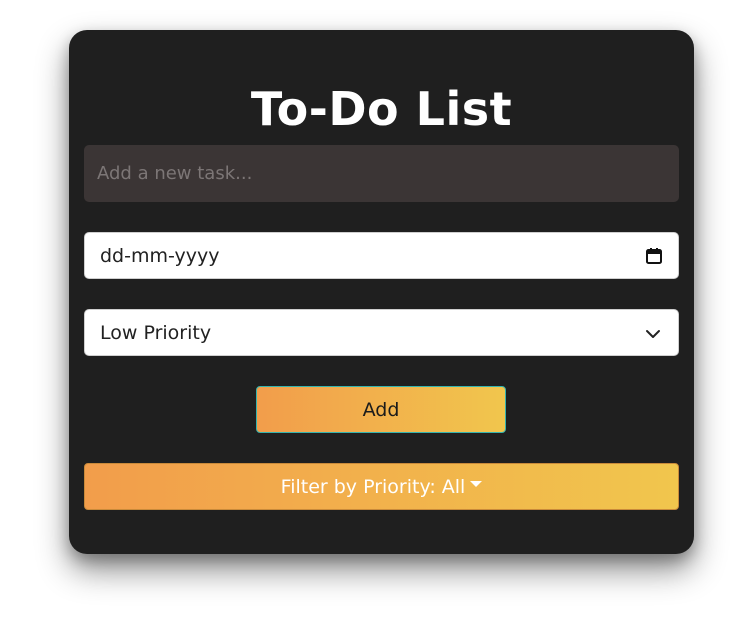  Describe the element at coordinates (476, 483) in the screenshot. I see `caret-down-icon` at that location.